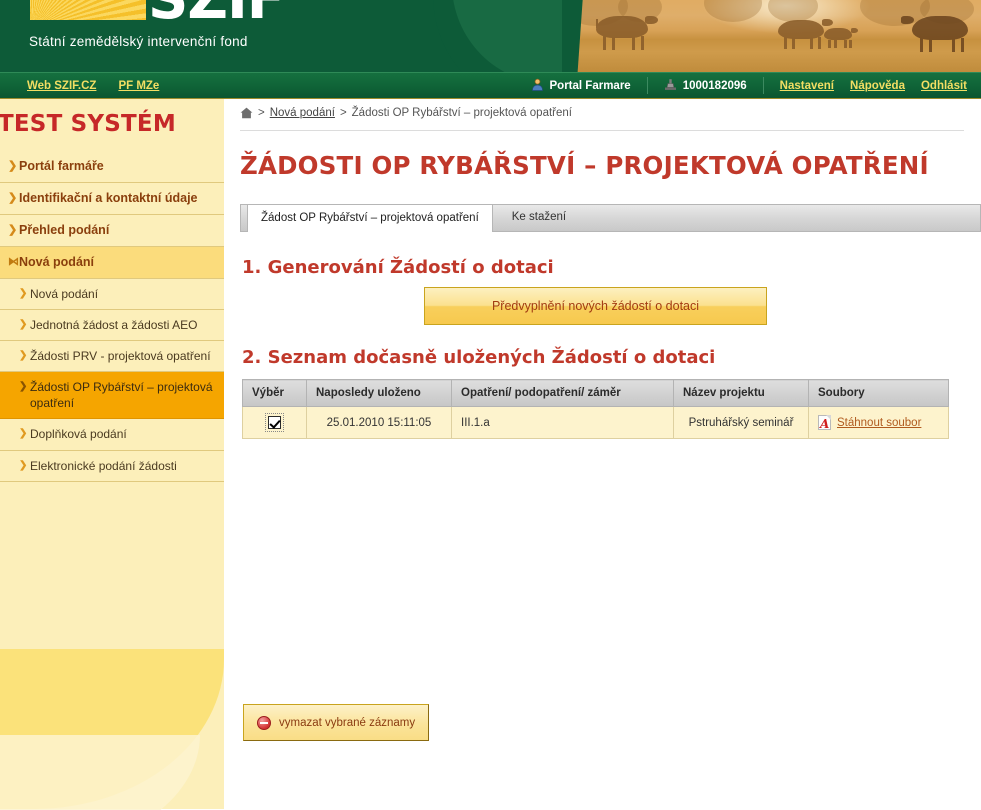 The height and width of the screenshot is (810, 981). I want to click on sidebar-item-label: Elektronické podání žádosti, so click(103, 465).